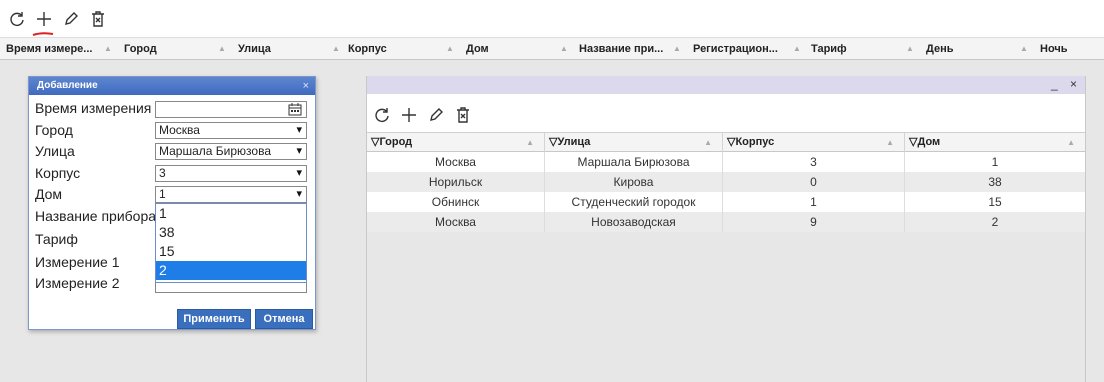 This screenshot has width=1104, height=382. What do you see at coordinates (755, 142) in the screenshot?
I see `column-header-label: Корпус` at bounding box center [755, 142].